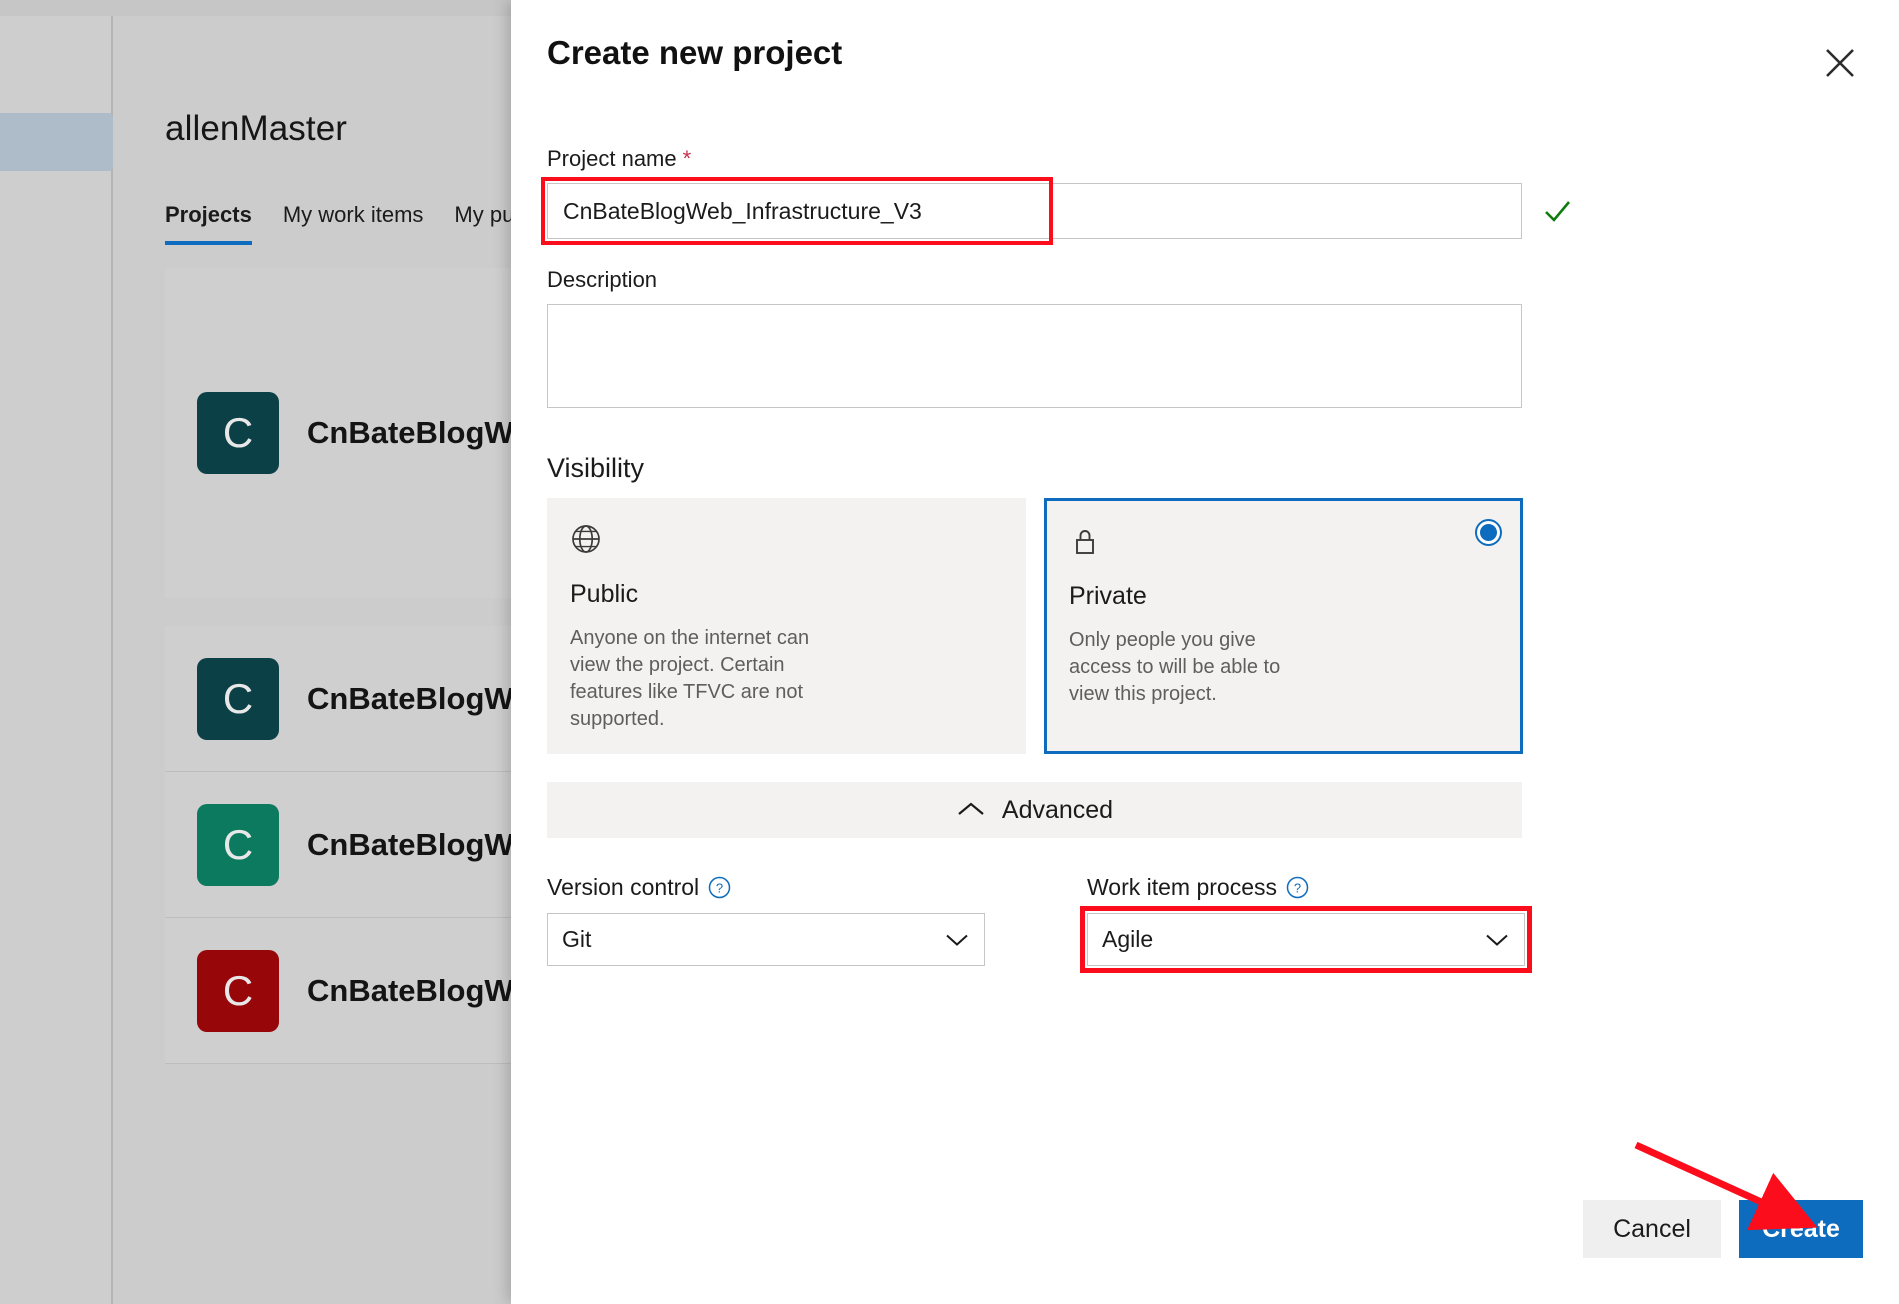  Describe the element at coordinates (1306, 939) in the screenshot. I see `work-item-process-select: Agile` at that location.